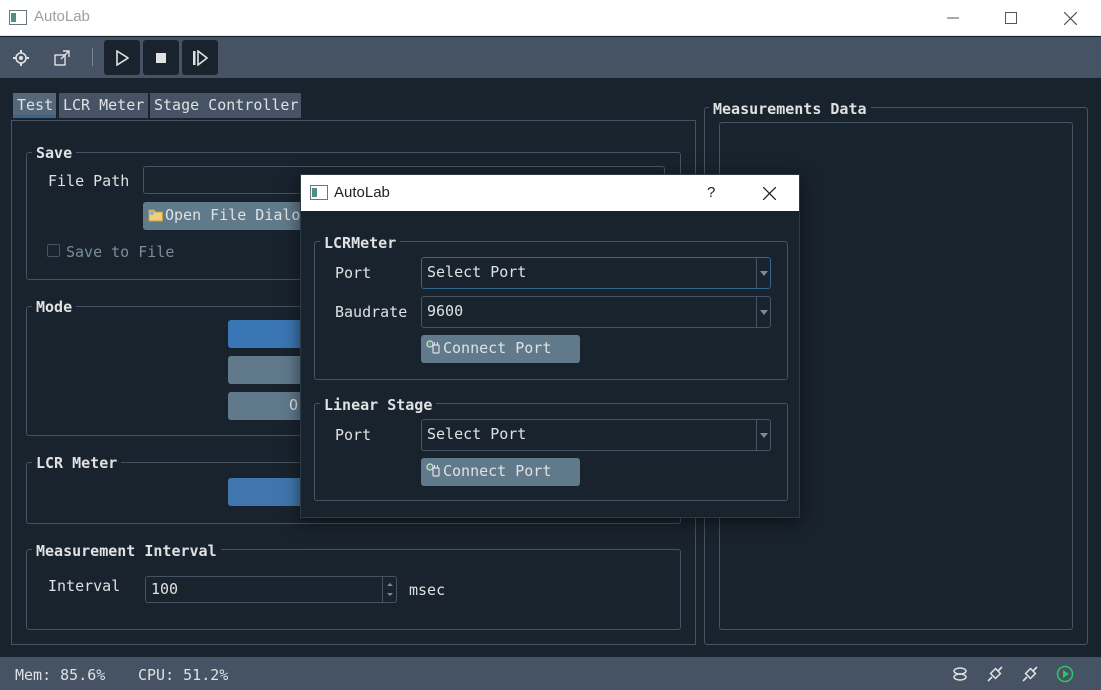 The image size is (1101, 690). Describe the element at coordinates (54, 153) in the screenshot. I see `save-group-title: Save` at that location.